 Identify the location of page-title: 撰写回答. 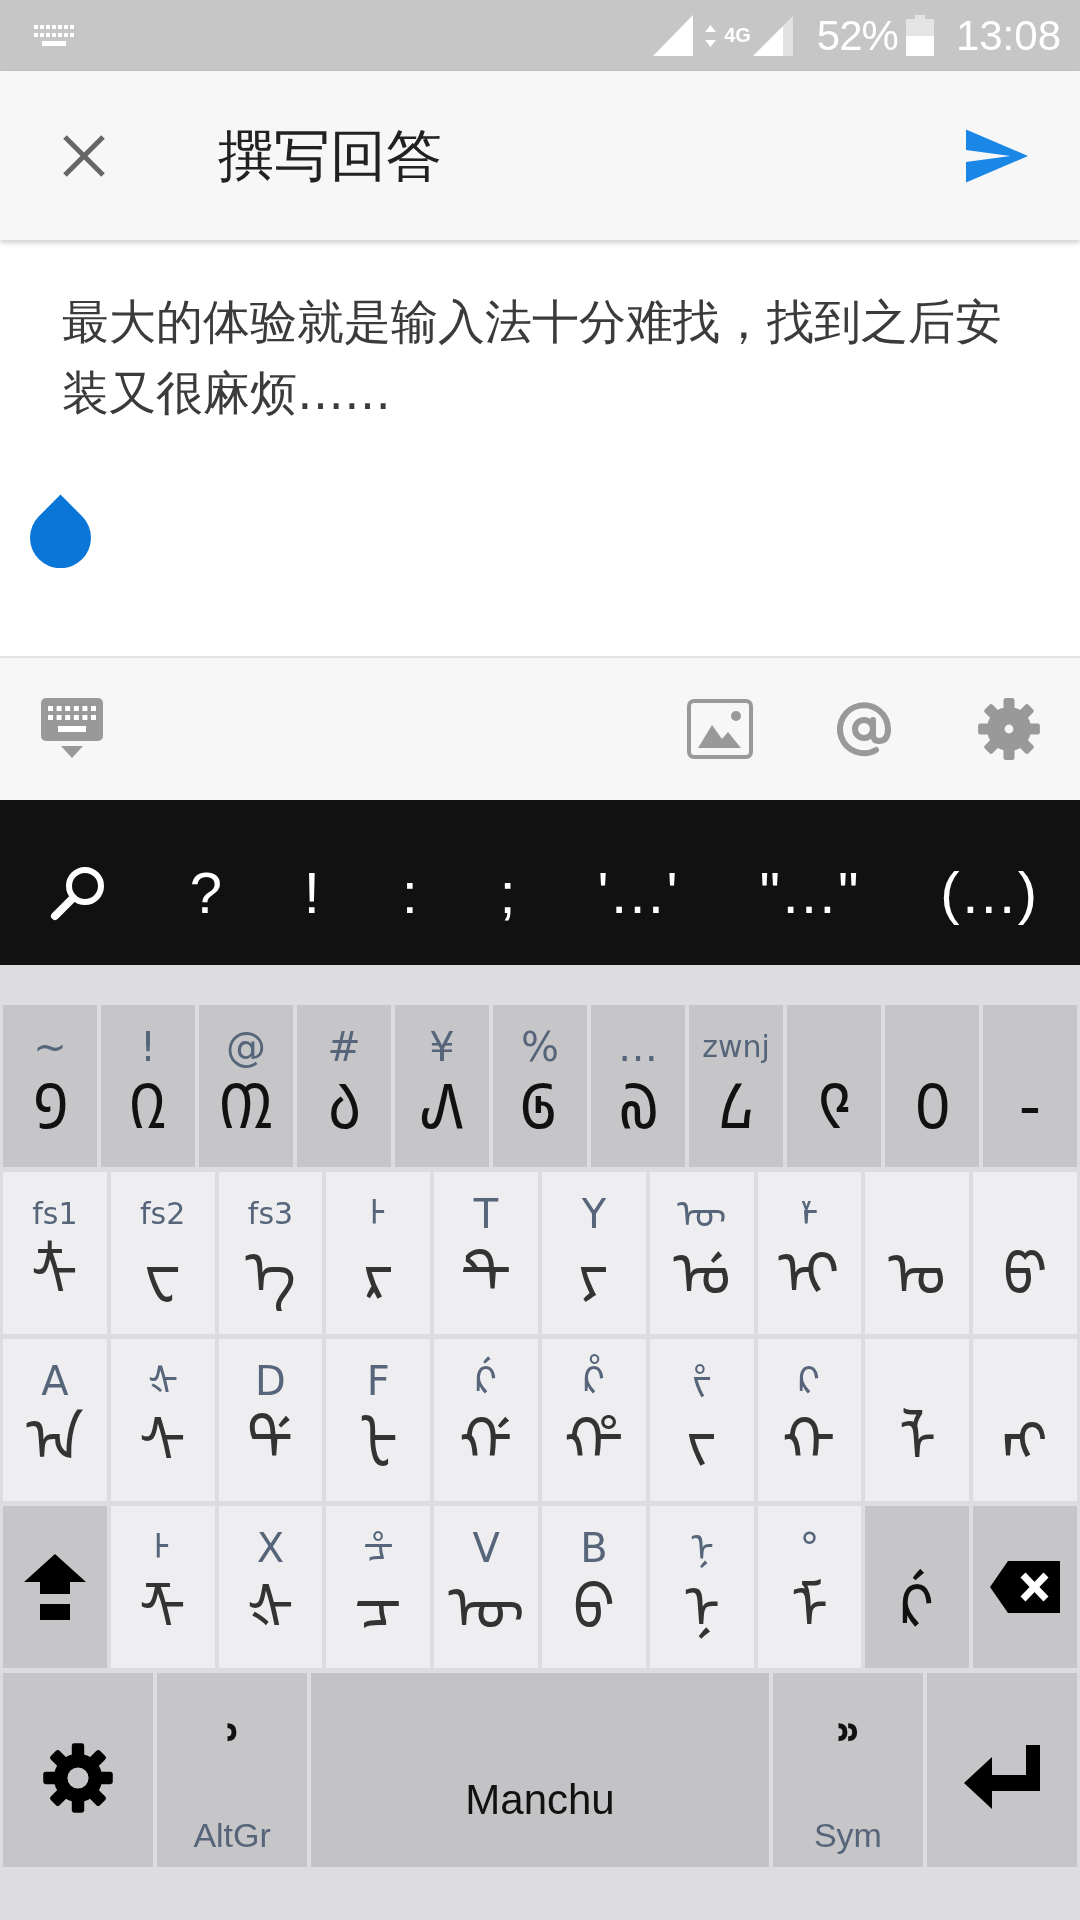
(330, 155).